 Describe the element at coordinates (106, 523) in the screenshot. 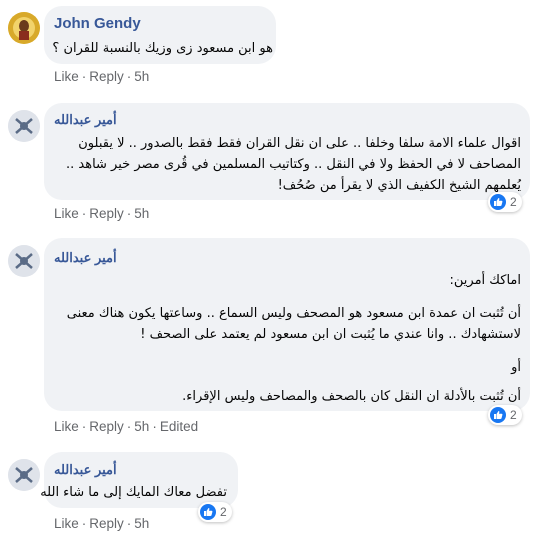

I see `reply-link: Reply` at that location.